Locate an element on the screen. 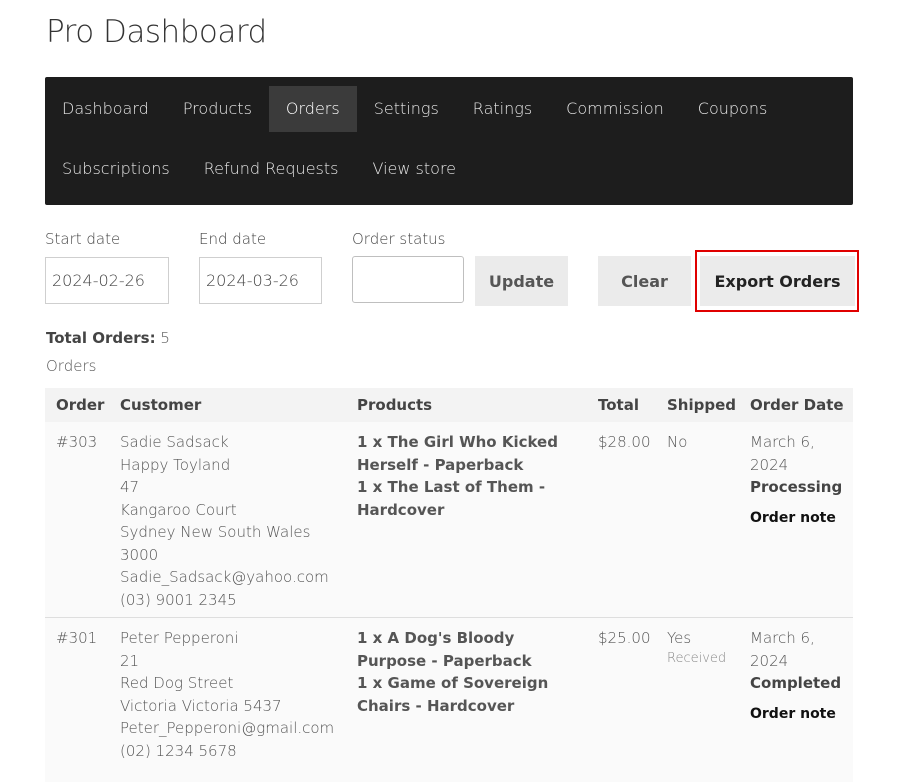 This screenshot has height=782, width=900. order-total: $25.00 is located at coordinates (624, 638).